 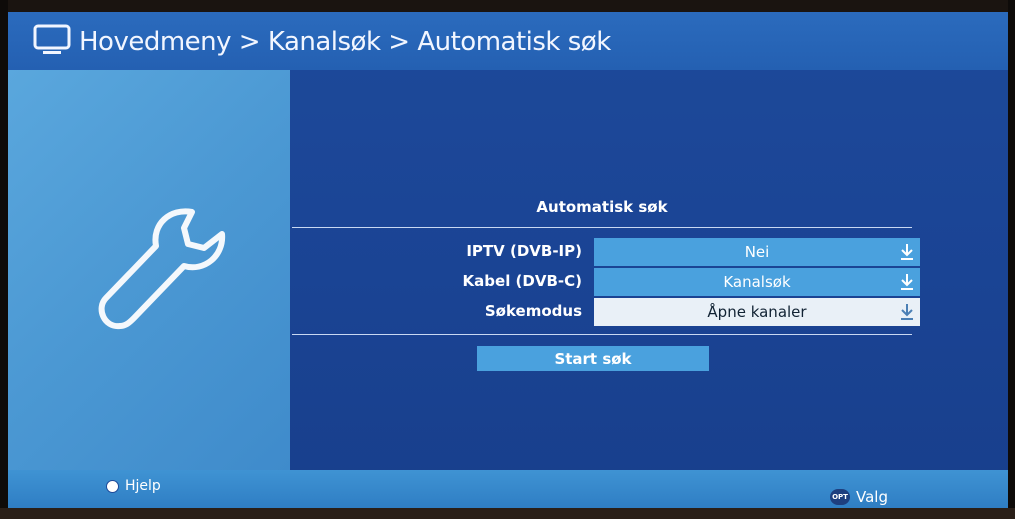 I want to click on row-value: Nei, so click(x=757, y=252).